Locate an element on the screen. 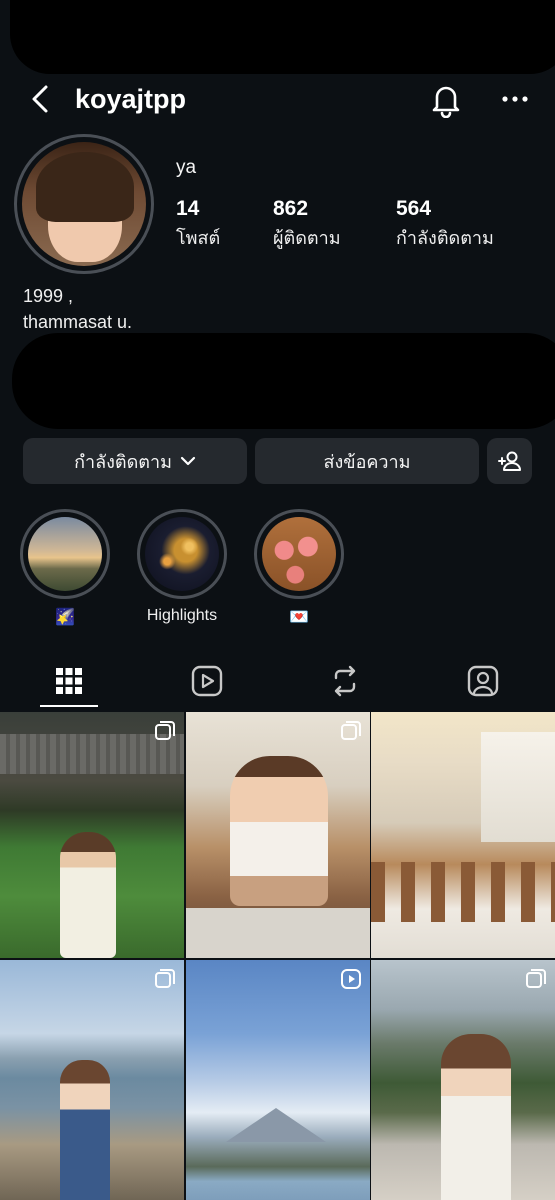  post-image-chairs is located at coordinates (463, 892).